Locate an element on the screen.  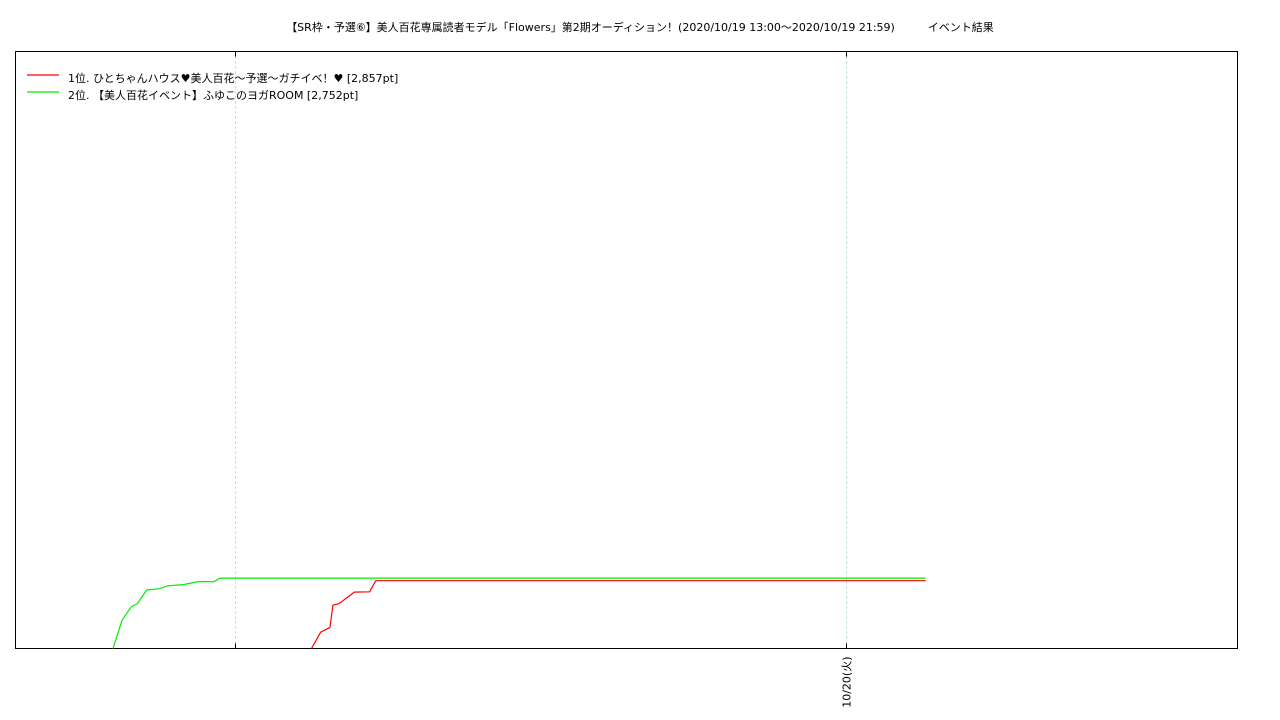
series-layer is located at coordinates (519, 613).